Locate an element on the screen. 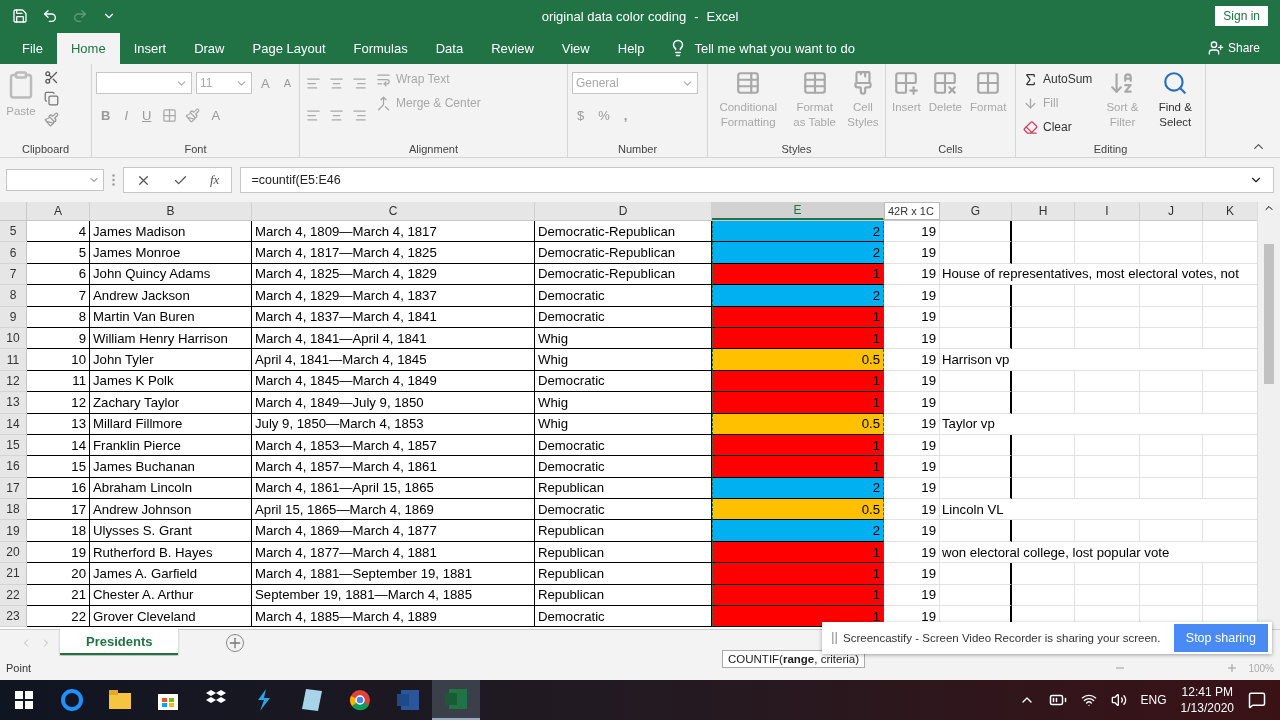  grip-icon is located at coordinates (113, 180).